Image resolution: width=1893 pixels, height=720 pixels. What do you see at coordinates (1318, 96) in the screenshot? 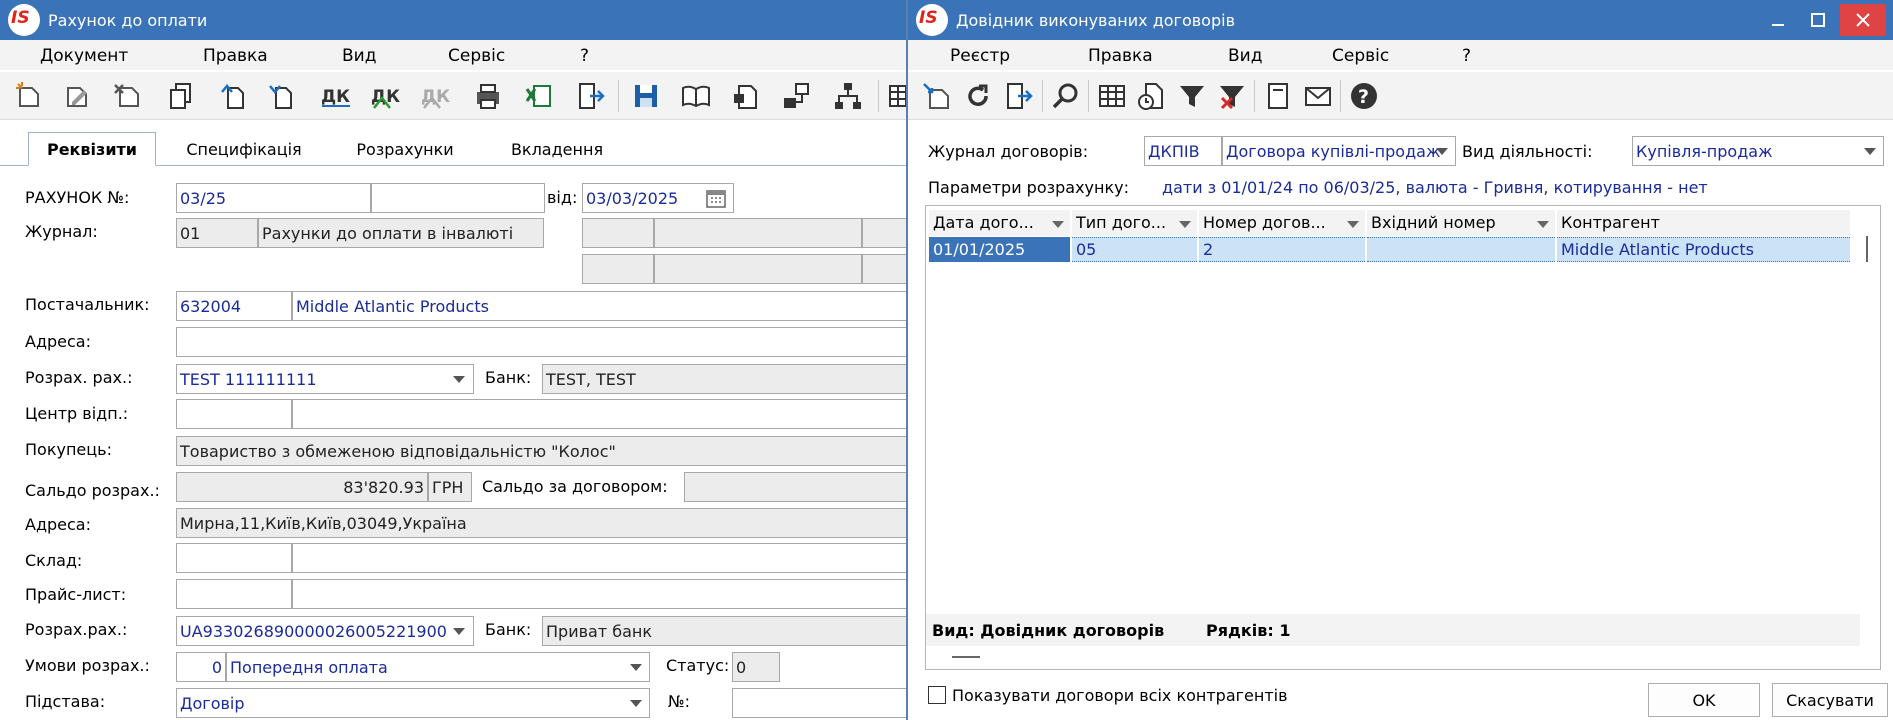
I see `mail-icon` at bounding box center [1318, 96].